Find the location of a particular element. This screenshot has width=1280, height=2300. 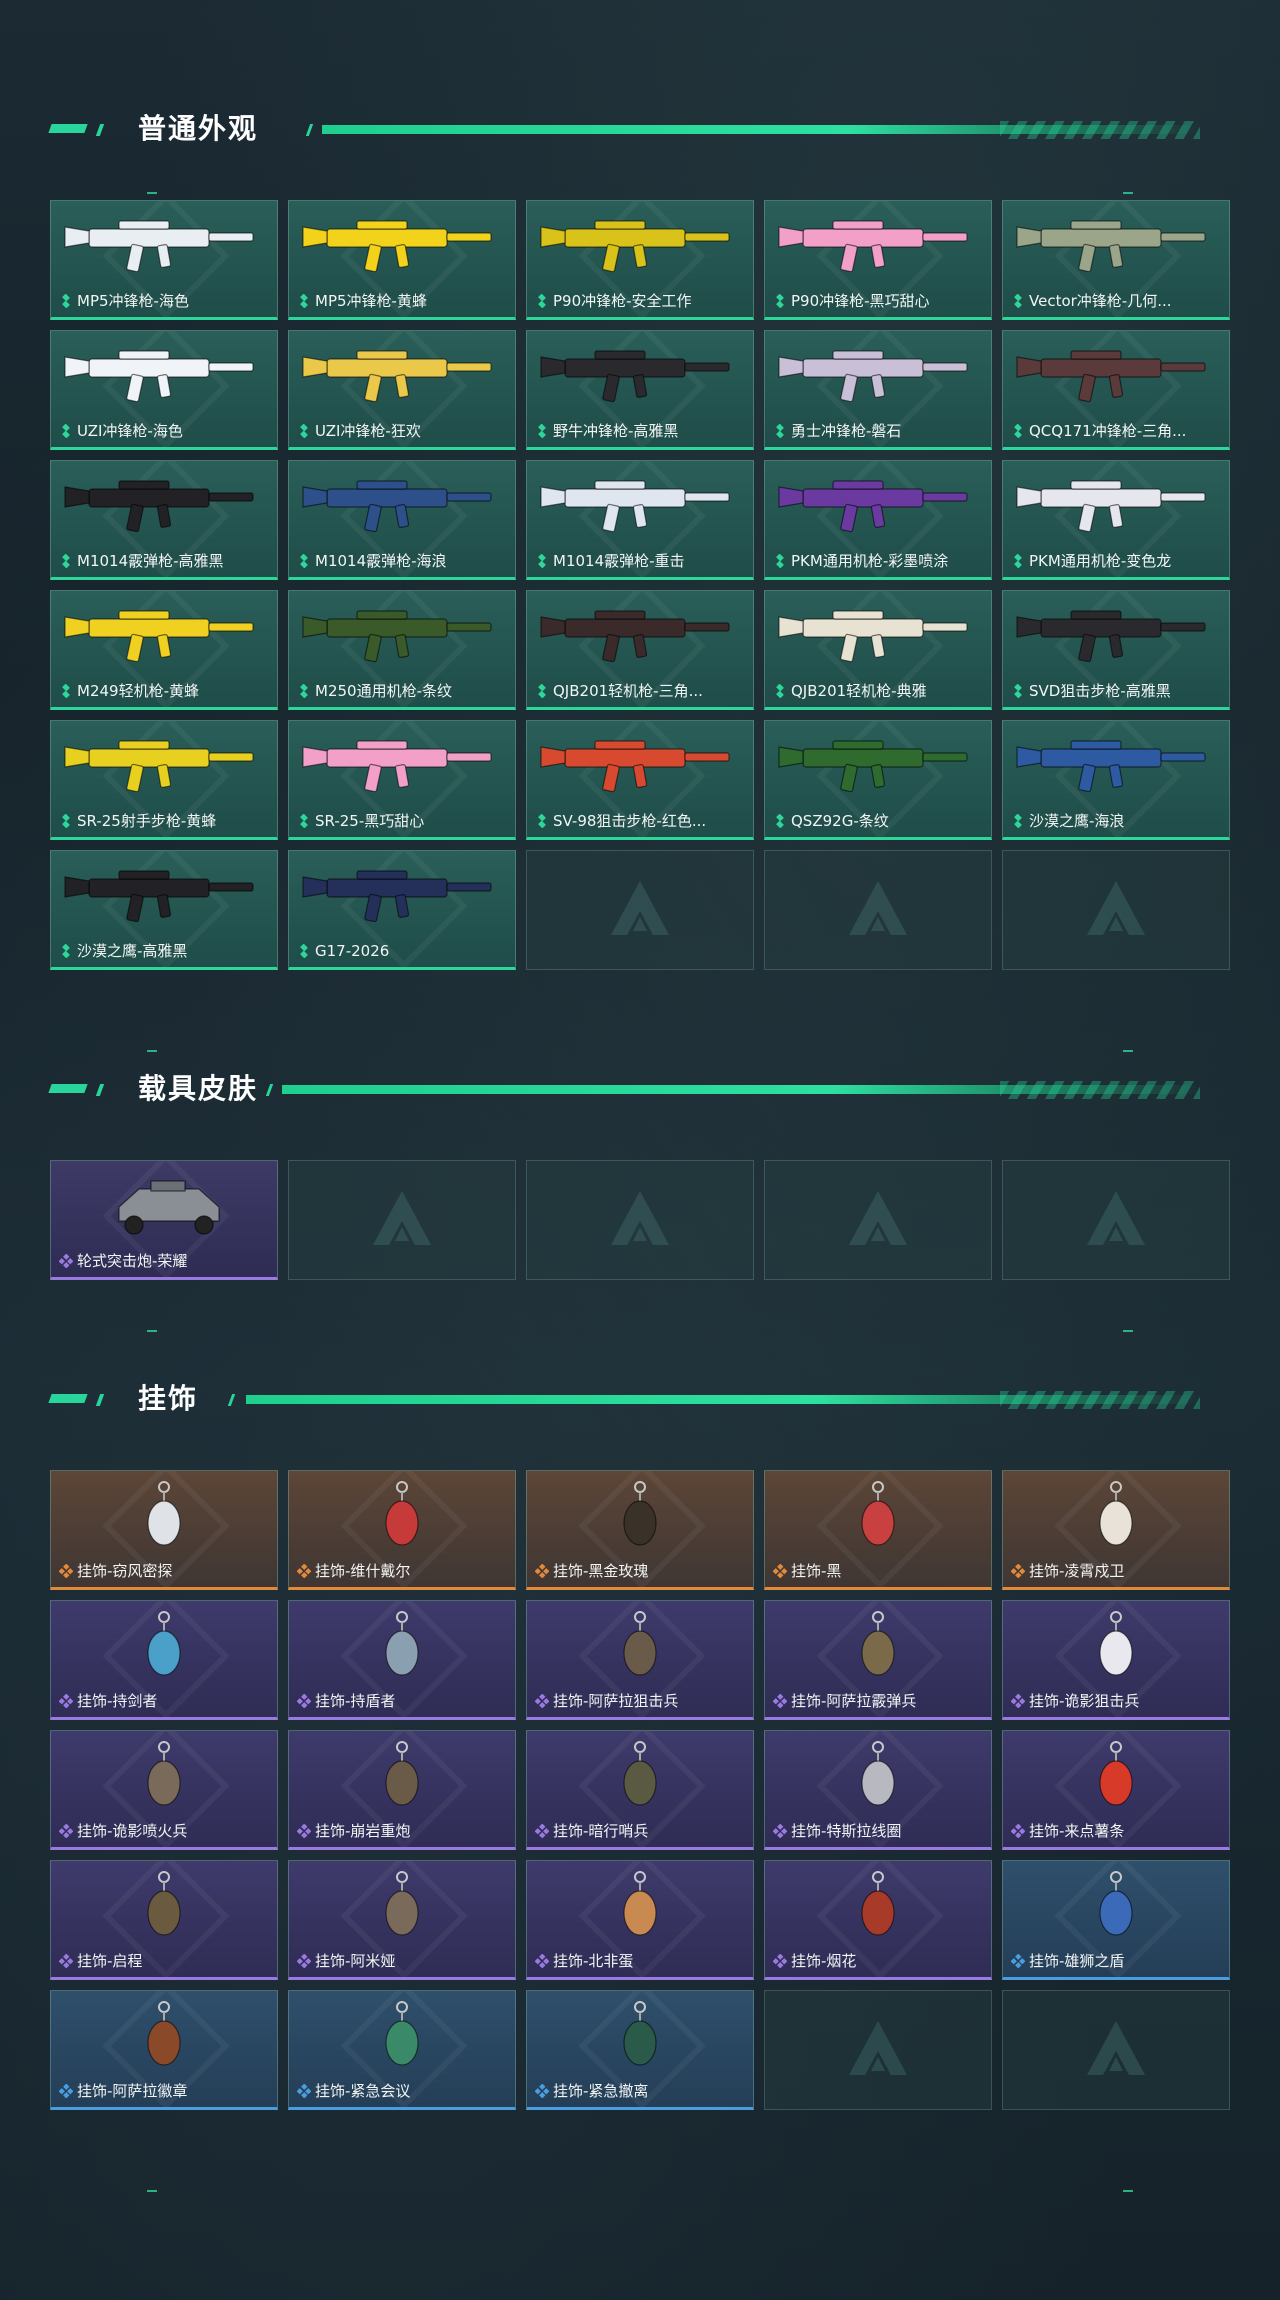

weapon-skin-card: M249轻机枪-黄蜂 is located at coordinates (164, 650).